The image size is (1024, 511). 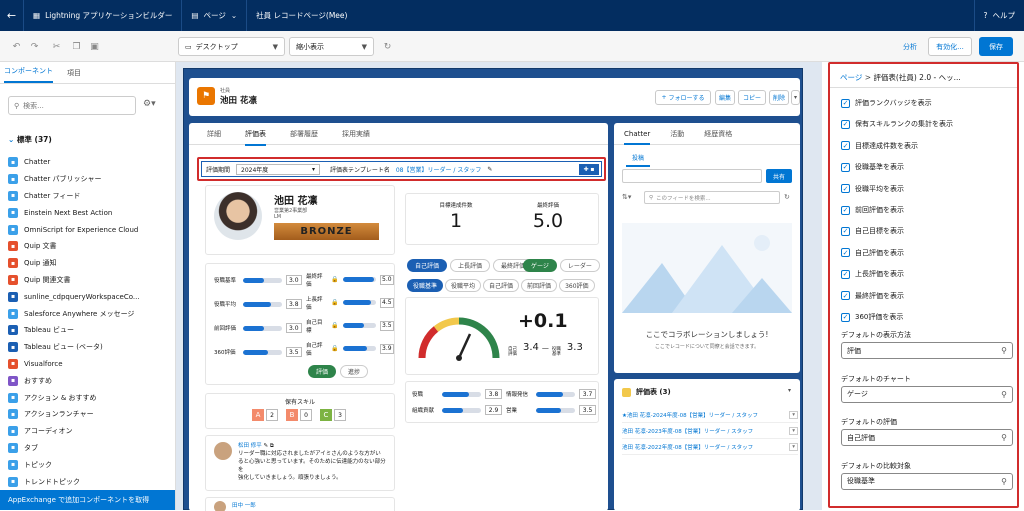 What do you see at coordinates (89, 464) in the screenshot?
I see `component-item: ▪ トピック` at bounding box center [89, 464].